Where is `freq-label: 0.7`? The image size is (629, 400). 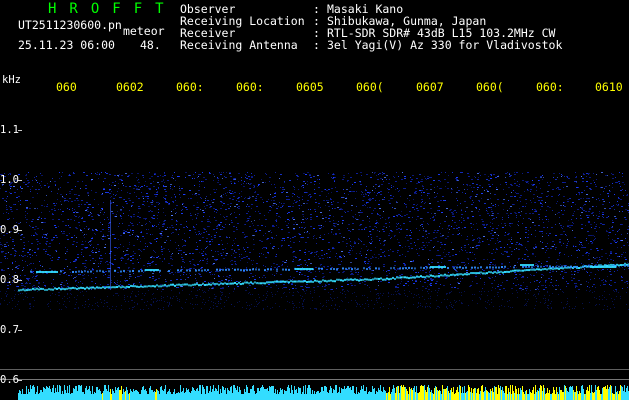 freq-label: 0.7 is located at coordinates (9, 330).